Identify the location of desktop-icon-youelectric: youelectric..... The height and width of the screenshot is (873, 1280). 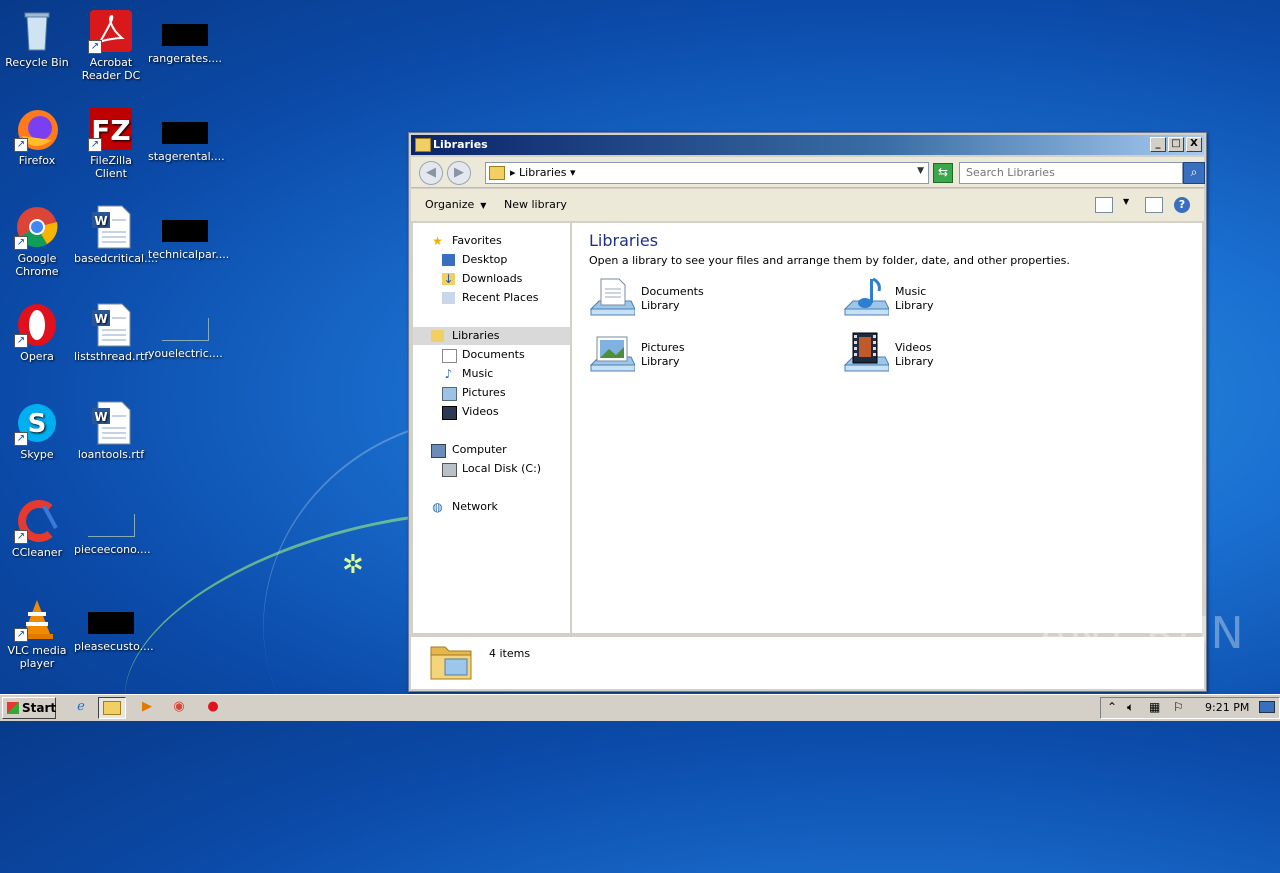
(185, 329).